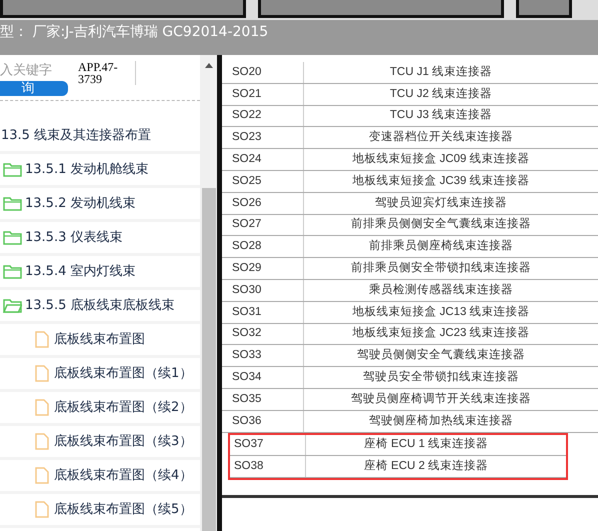 Image resolution: width=598 pixels, height=531 pixels. Describe the element at coordinates (441, 94) in the screenshot. I see `table-cell-text: TCU J2 线束连接器` at that location.